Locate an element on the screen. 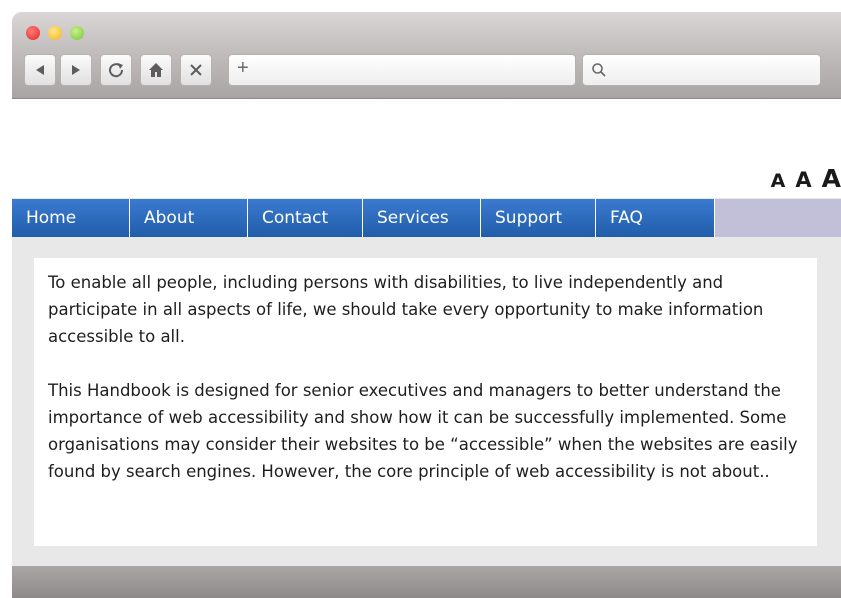  close-window-button is located at coordinates (33, 33).